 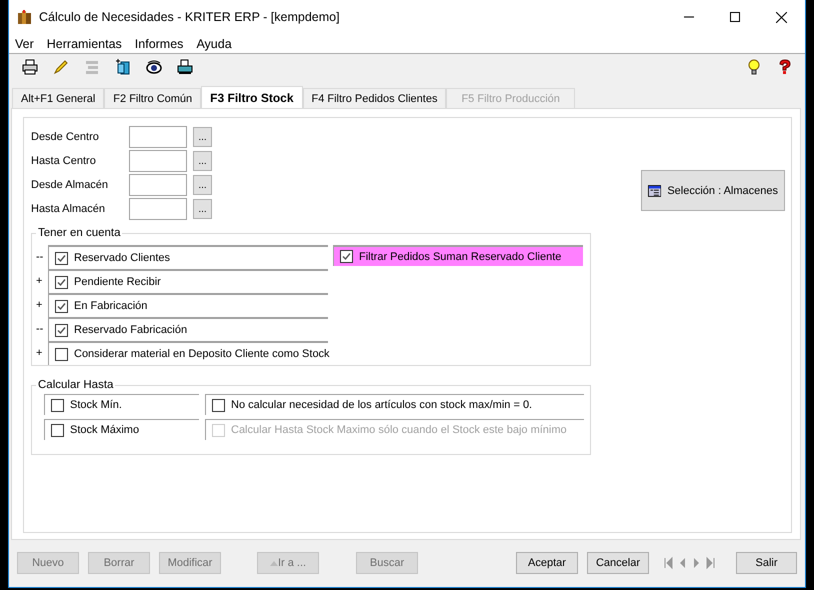 I want to click on field-label: Hasta Almacén, so click(x=68, y=209).